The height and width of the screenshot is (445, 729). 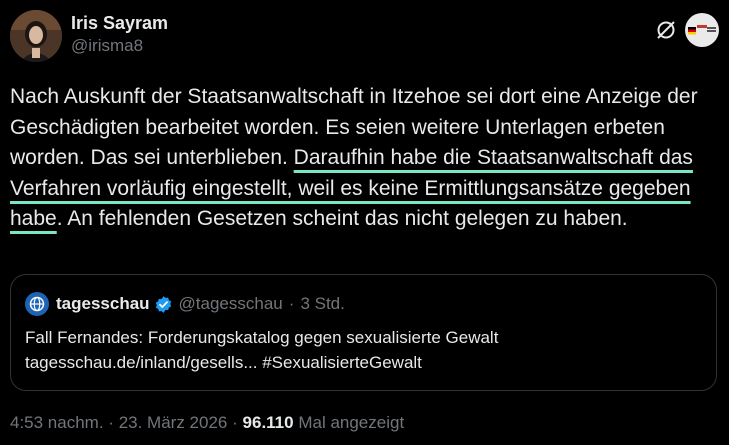 I want to click on quote-author-handle: @tagesschau, so click(x=231, y=304).